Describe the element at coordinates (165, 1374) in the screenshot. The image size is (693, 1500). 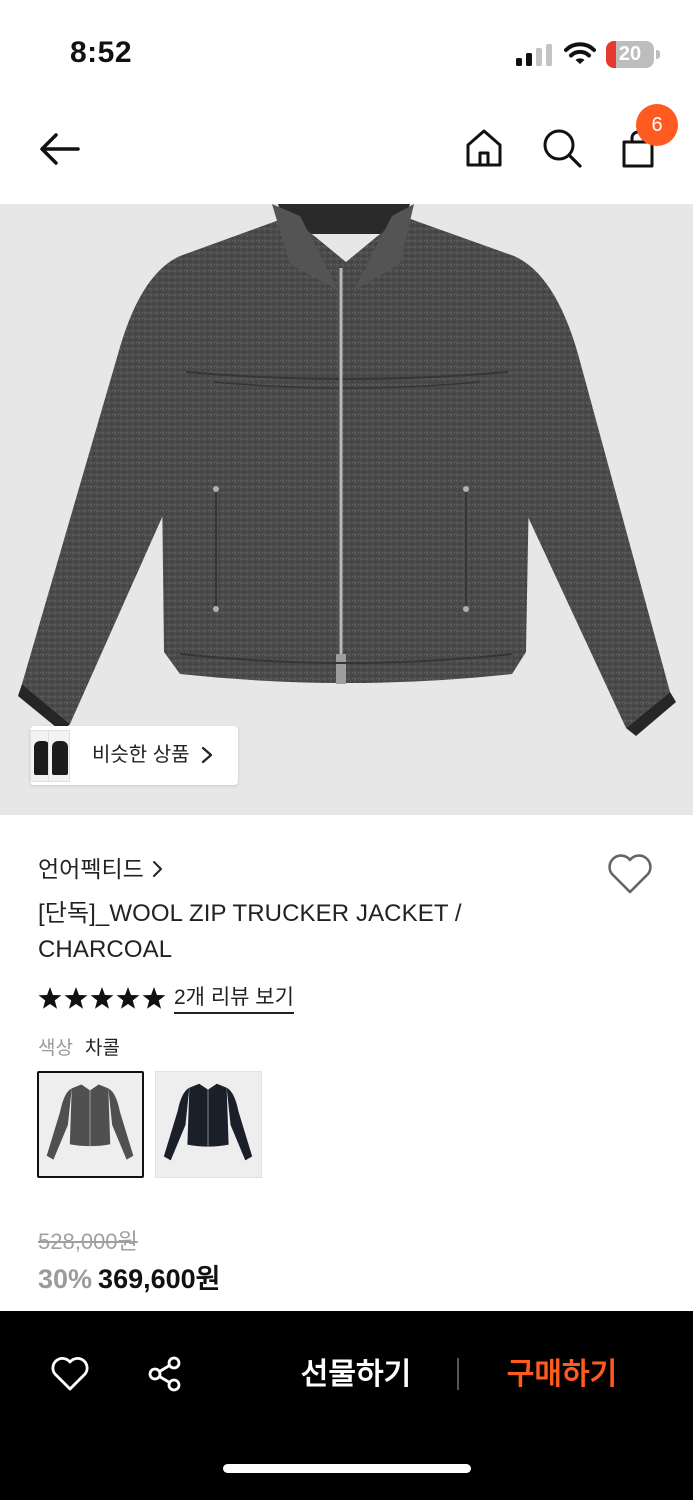
I see `share-icon` at that location.